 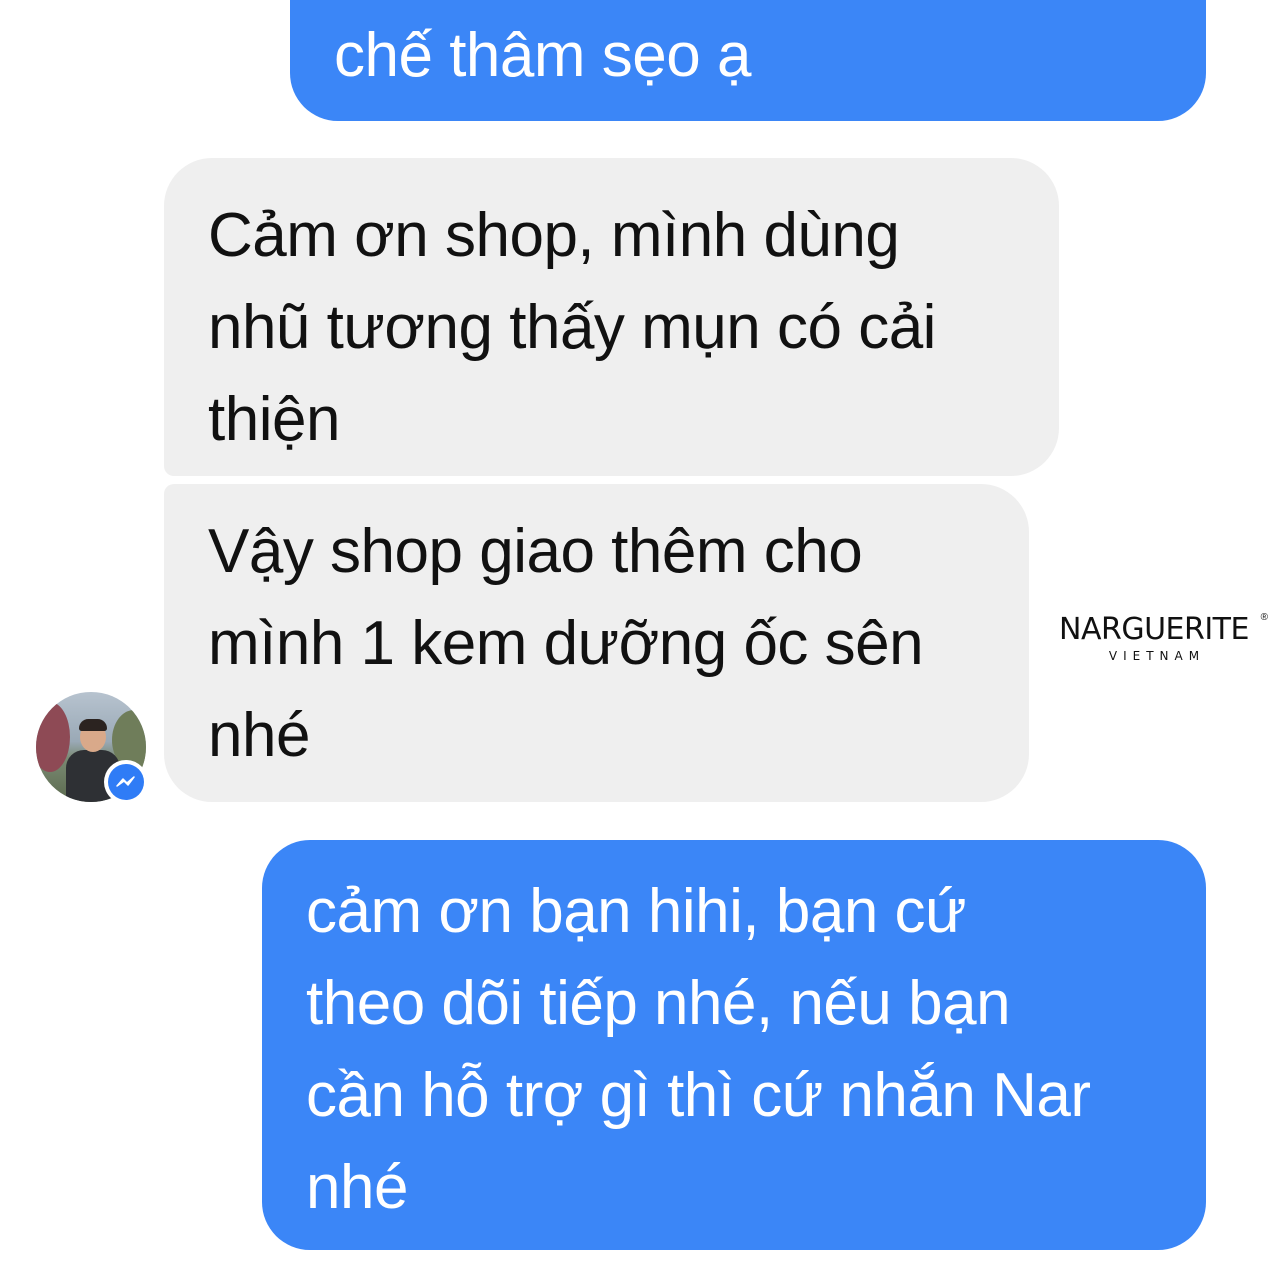 I want to click on outgoing-message-bubble: chế thâm sẹo ạ, so click(x=748, y=60).